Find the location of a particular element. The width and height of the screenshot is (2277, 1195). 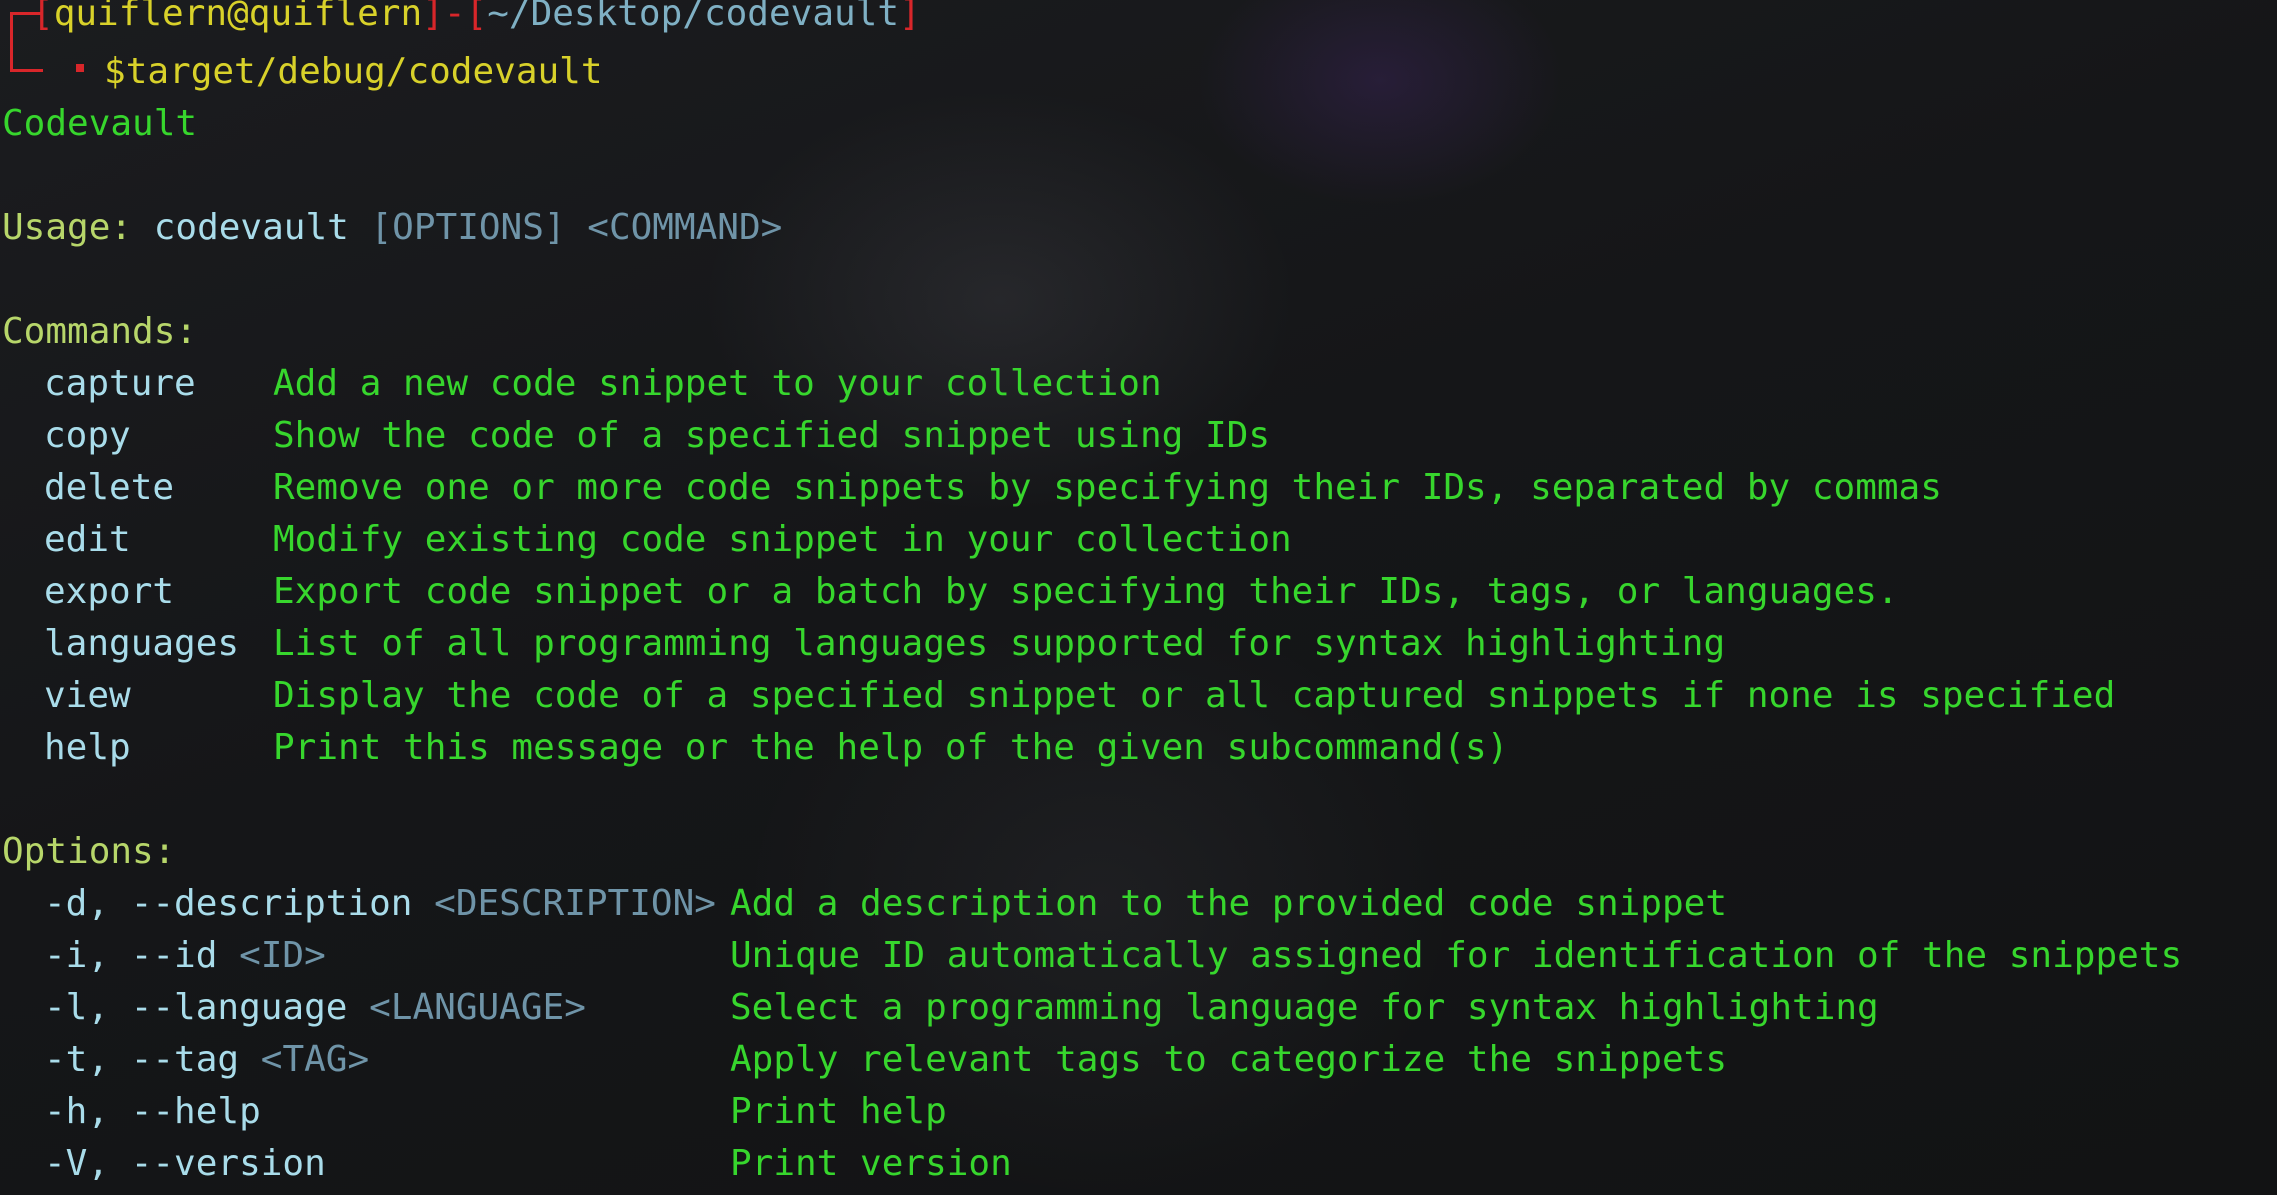

prompt-close-bracket: ] is located at coordinates (433, 17).